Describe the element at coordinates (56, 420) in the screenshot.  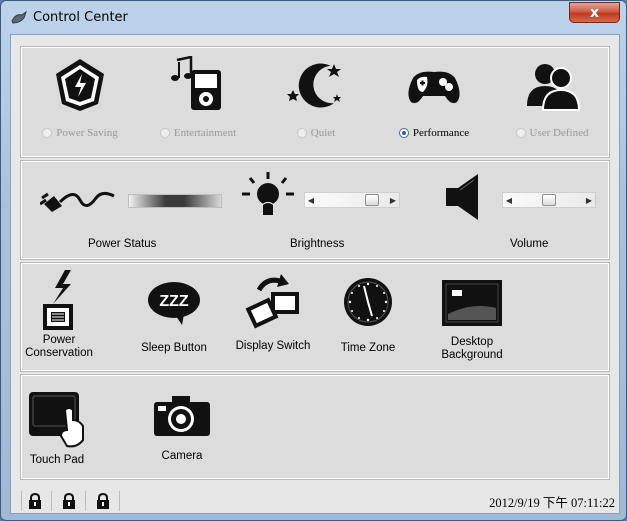
I see `touch-pad-icon` at that location.